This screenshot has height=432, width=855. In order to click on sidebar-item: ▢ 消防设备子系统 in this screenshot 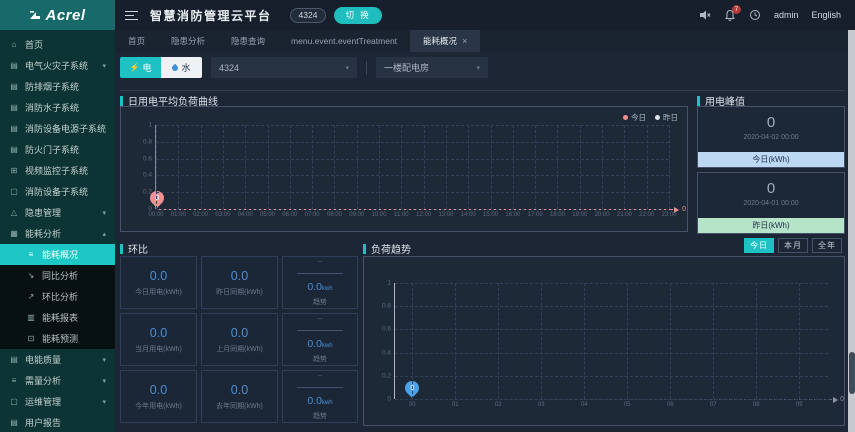, I will do `click(57, 191)`.